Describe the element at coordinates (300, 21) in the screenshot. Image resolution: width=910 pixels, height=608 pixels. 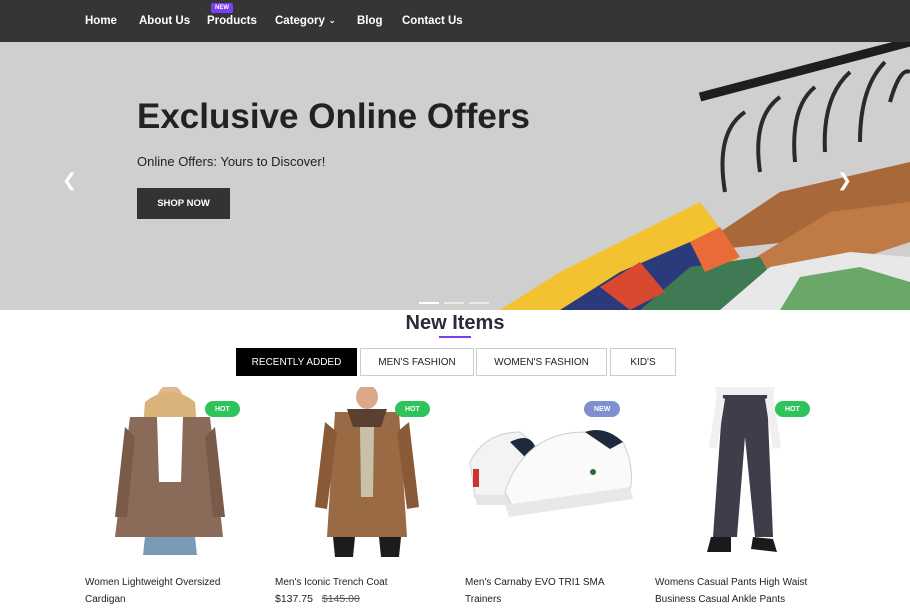
I see `nav-category-label: Category` at that location.